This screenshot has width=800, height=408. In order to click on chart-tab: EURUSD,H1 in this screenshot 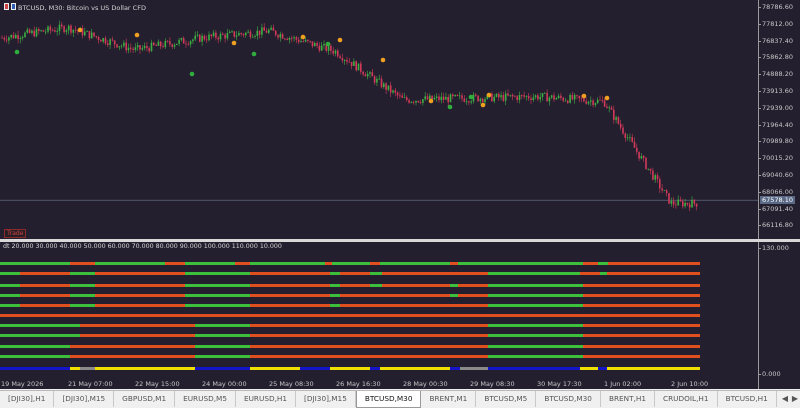, I will do `click(266, 399)`.